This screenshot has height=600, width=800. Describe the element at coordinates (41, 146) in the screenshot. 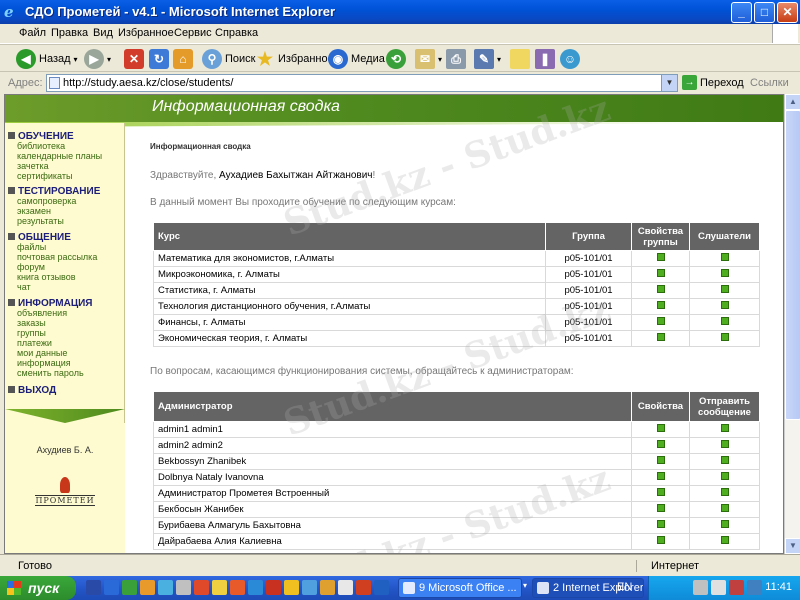

I see `sidebar-item-library: библиотека` at that location.